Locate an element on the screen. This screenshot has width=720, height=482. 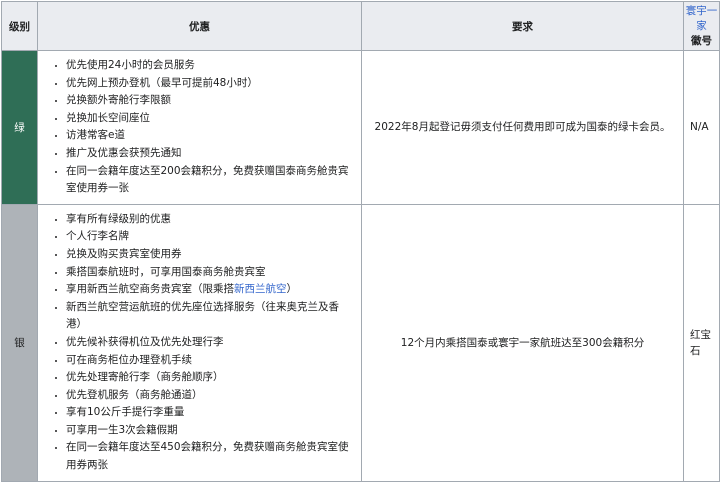
lounge-text-tail: ） is located at coordinates (292, 289).